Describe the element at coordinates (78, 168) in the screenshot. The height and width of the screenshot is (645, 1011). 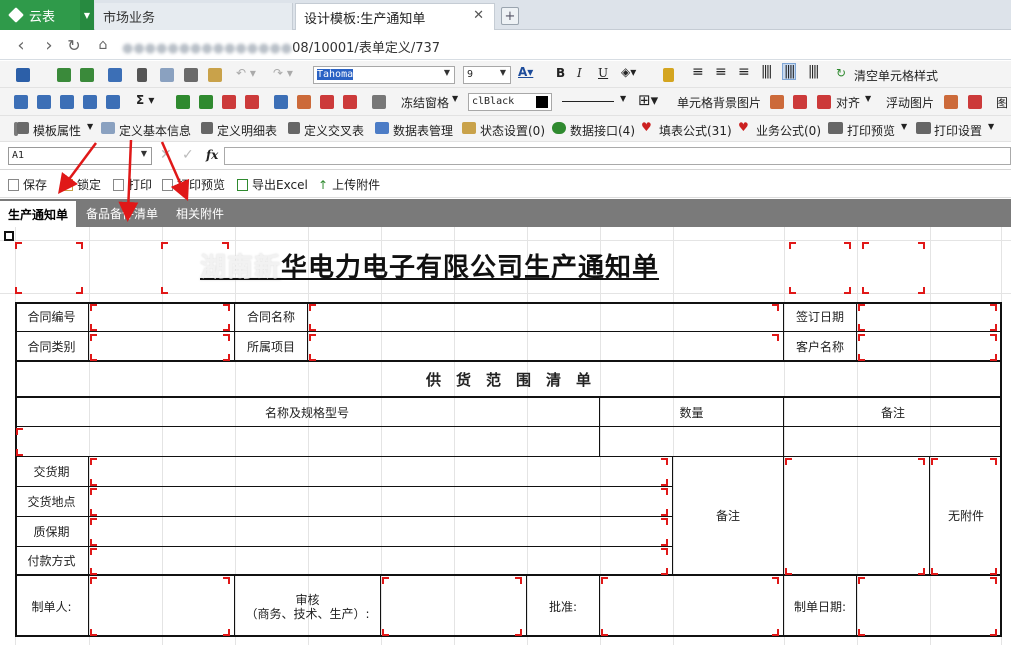
I see `arrow-to-save-icon` at that location.